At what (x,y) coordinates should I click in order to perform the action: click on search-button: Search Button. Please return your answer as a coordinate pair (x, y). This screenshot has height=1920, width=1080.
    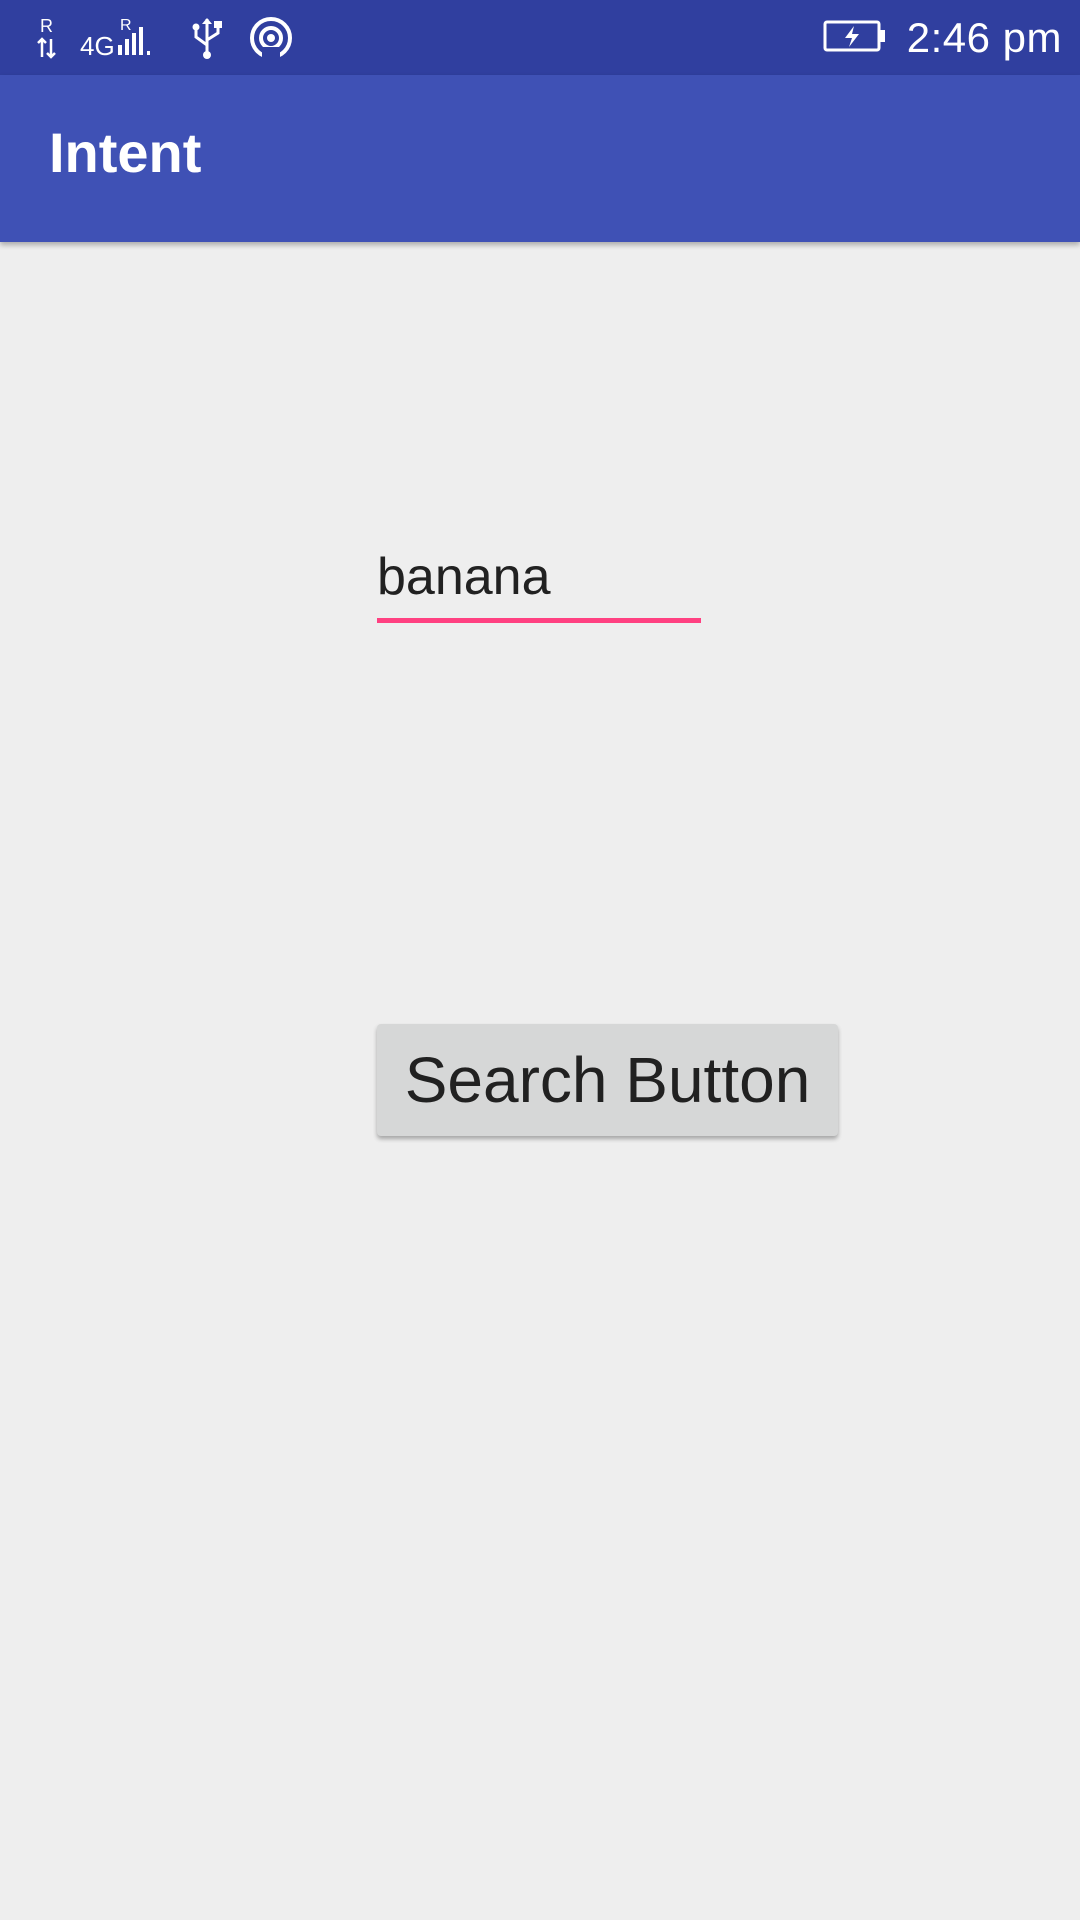
    Looking at the image, I should click on (607, 1080).